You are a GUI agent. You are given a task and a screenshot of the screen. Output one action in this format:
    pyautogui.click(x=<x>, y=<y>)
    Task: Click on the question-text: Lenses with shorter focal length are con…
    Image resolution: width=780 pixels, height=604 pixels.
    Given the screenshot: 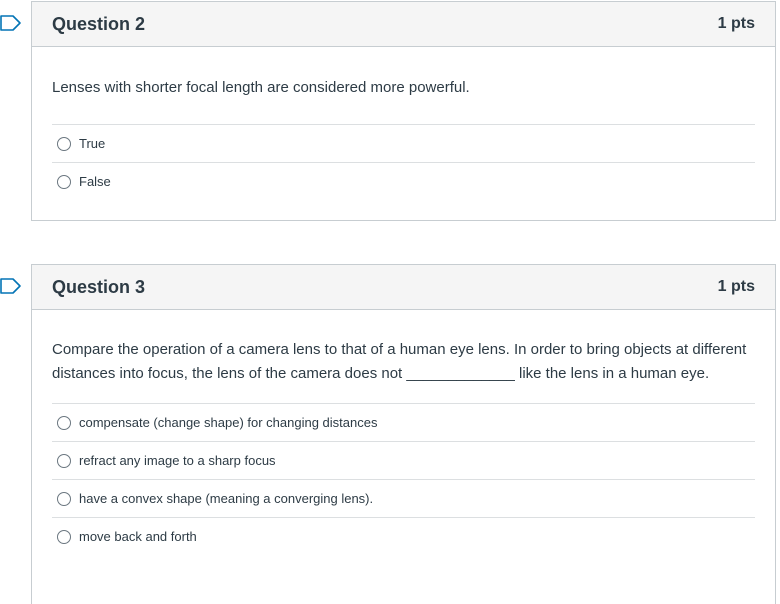 What is the action you would take?
    pyautogui.click(x=261, y=87)
    